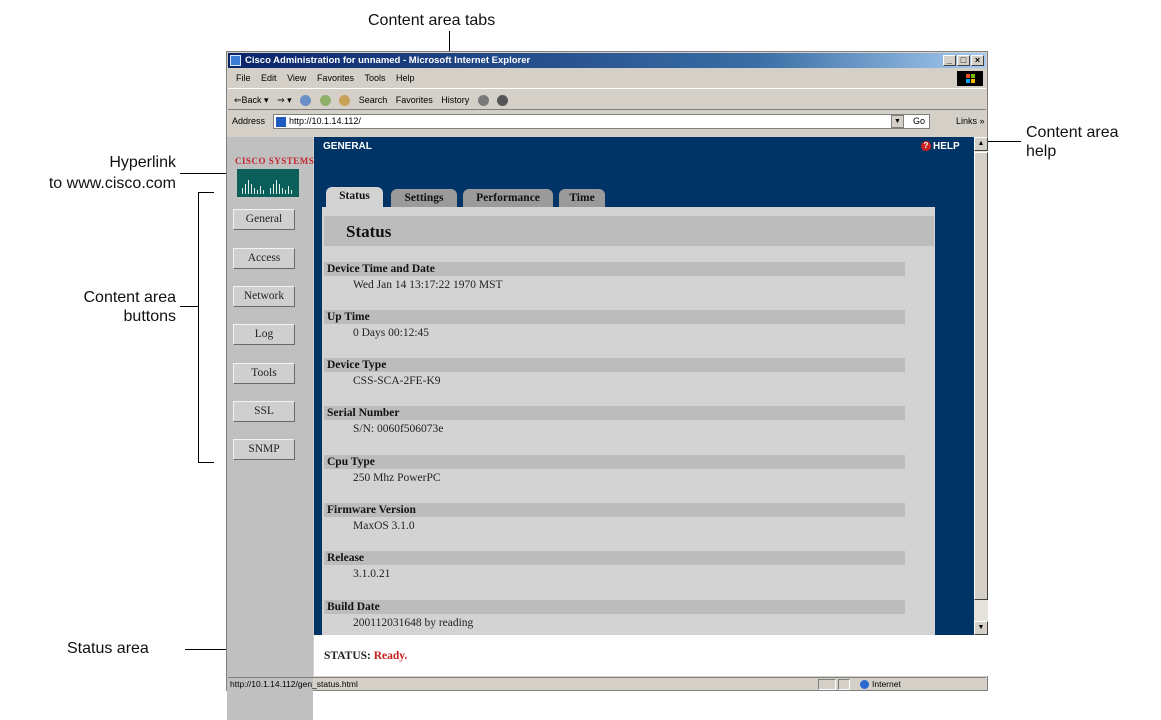 The width and height of the screenshot is (1161, 720). Describe the element at coordinates (235, 60) in the screenshot. I see `ie-icon` at that location.